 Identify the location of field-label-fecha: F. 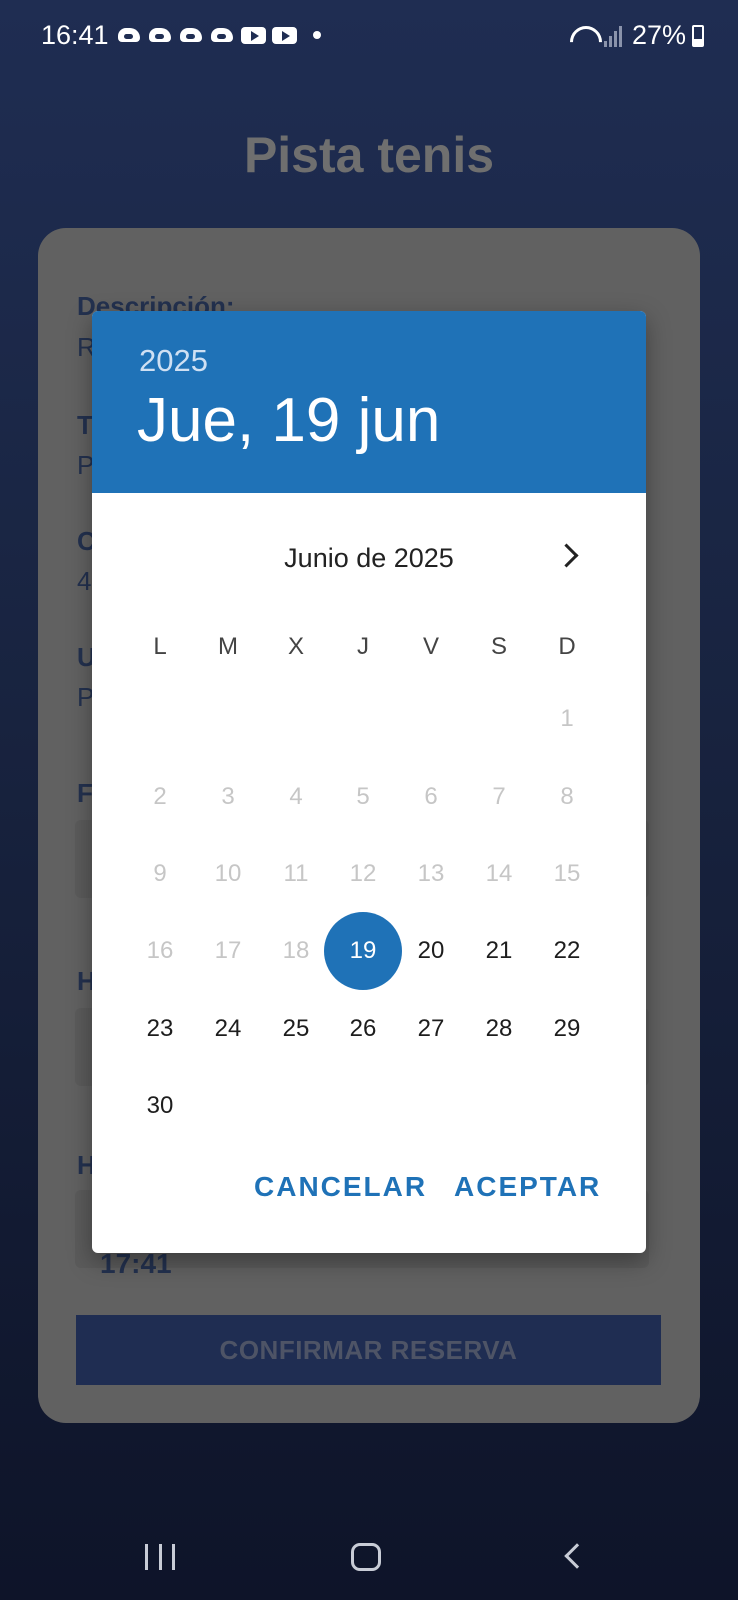
(85, 793).